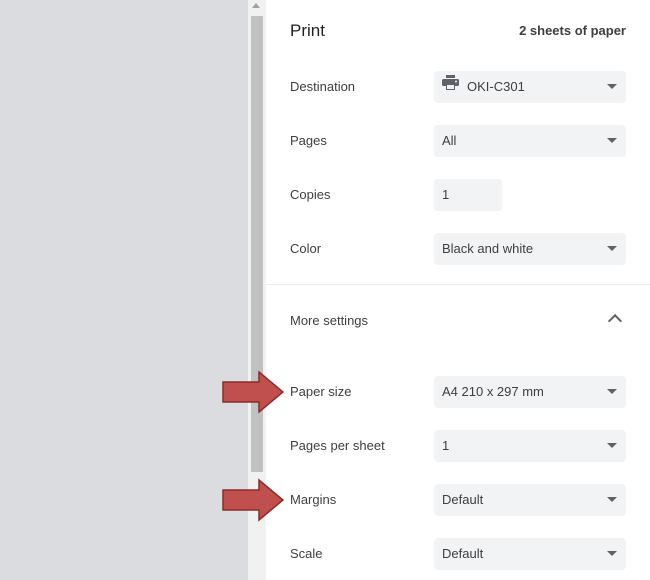 Image resolution: width=650 pixels, height=580 pixels. What do you see at coordinates (458, 284) in the screenshot?
I see `section-divider` at bounding box center [458, 284].